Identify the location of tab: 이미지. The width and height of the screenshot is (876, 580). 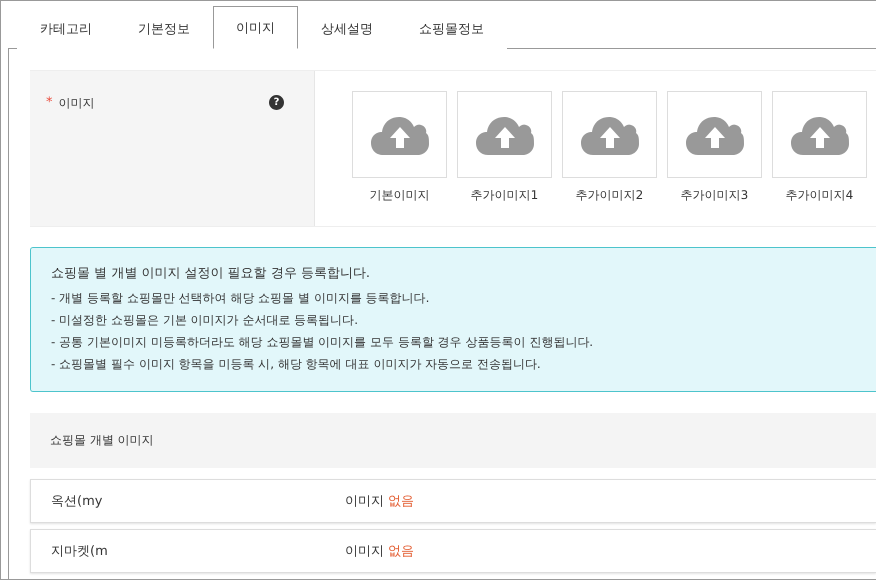
(255, 27).